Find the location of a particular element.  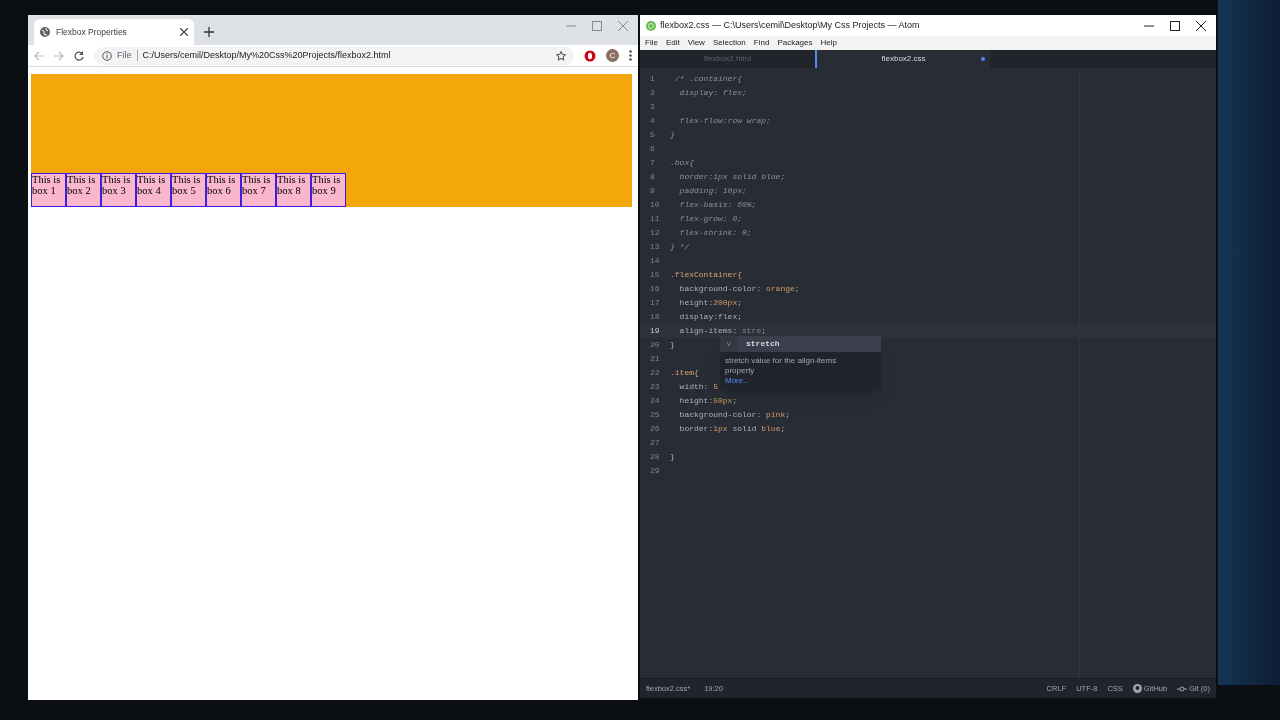

flex-item: This is box 6 is located at coordinates (223, 190).